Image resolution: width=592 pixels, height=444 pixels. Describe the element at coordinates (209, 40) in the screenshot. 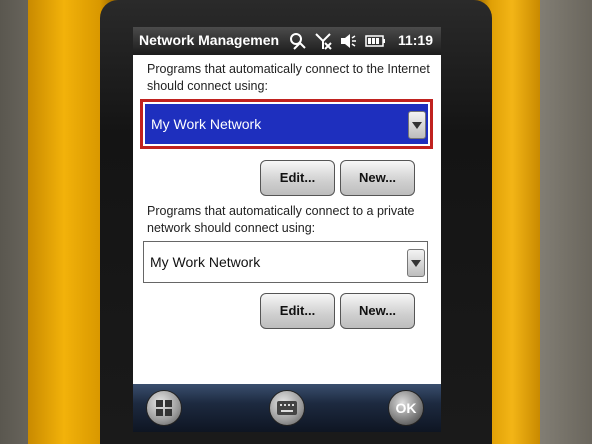

I see `window-title: Network Managemen` at that location.